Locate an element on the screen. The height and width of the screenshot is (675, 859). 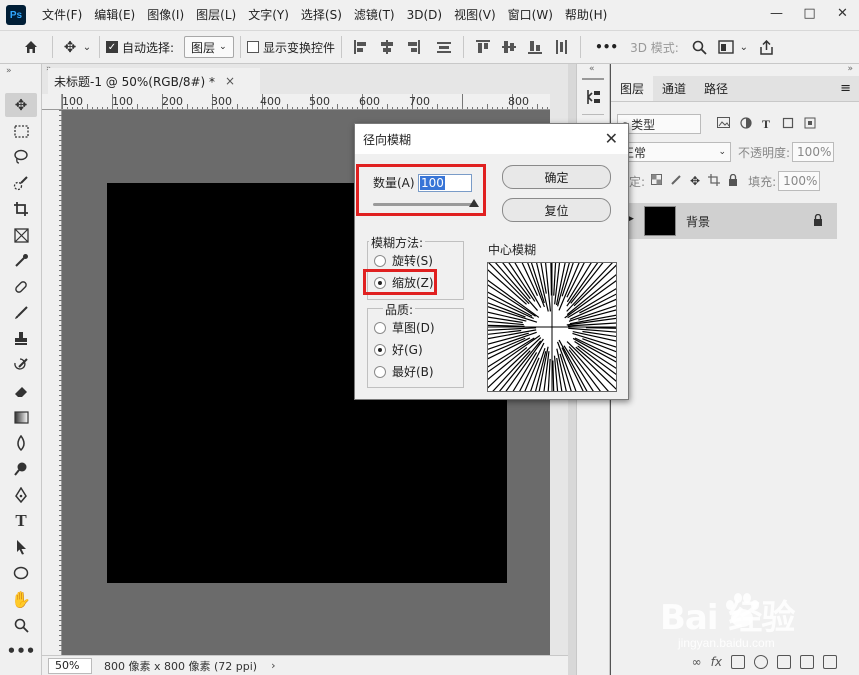
align-left-icon is located at coordinates (361, 47).